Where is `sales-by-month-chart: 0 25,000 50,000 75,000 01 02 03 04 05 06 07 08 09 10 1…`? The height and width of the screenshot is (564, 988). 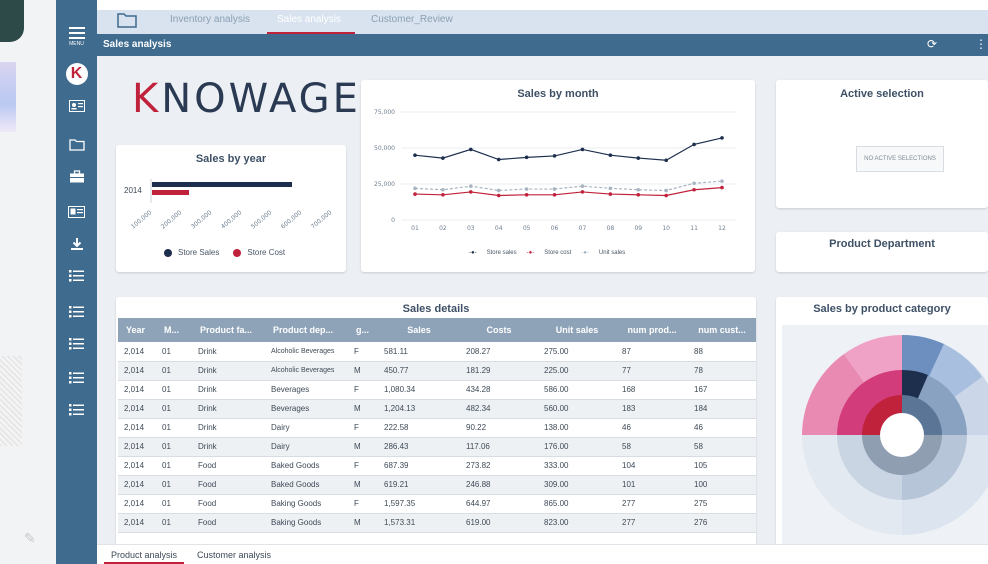 sales-by-month-chart: 0 25,000 50,000 75,000 01 02 03 04 05 06 07 08 09 10 1… is located at coordinates (555, 170).